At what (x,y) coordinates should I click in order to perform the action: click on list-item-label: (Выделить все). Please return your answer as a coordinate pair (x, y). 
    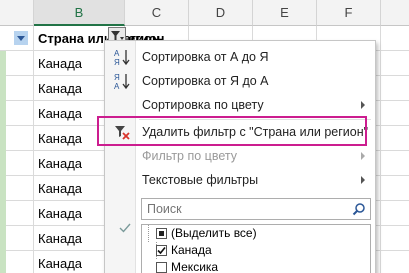
    Looking at the image, I should click on (214, 233).